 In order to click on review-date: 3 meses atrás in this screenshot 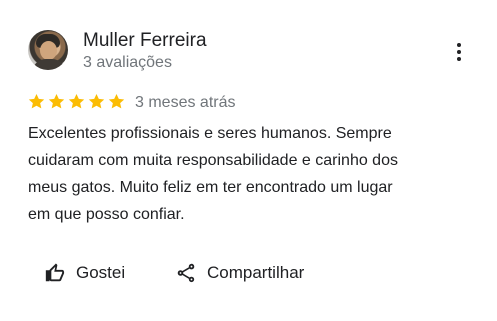, I will do `click(185, 102)`.